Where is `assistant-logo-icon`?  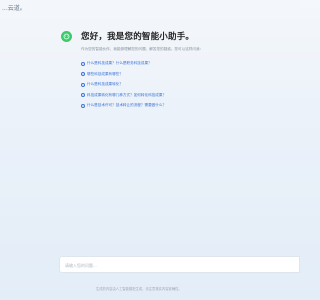 assistant-logo-icon is located at coordinates (66, 36).